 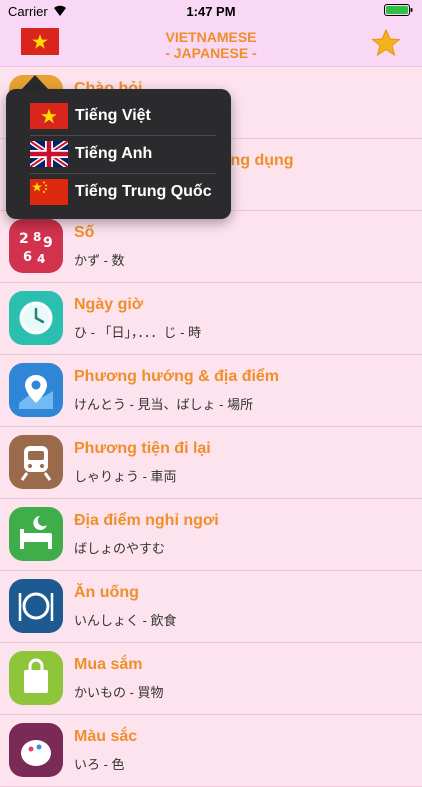 I want to click on shopping-bag-icon, so click(x=36, y=678).